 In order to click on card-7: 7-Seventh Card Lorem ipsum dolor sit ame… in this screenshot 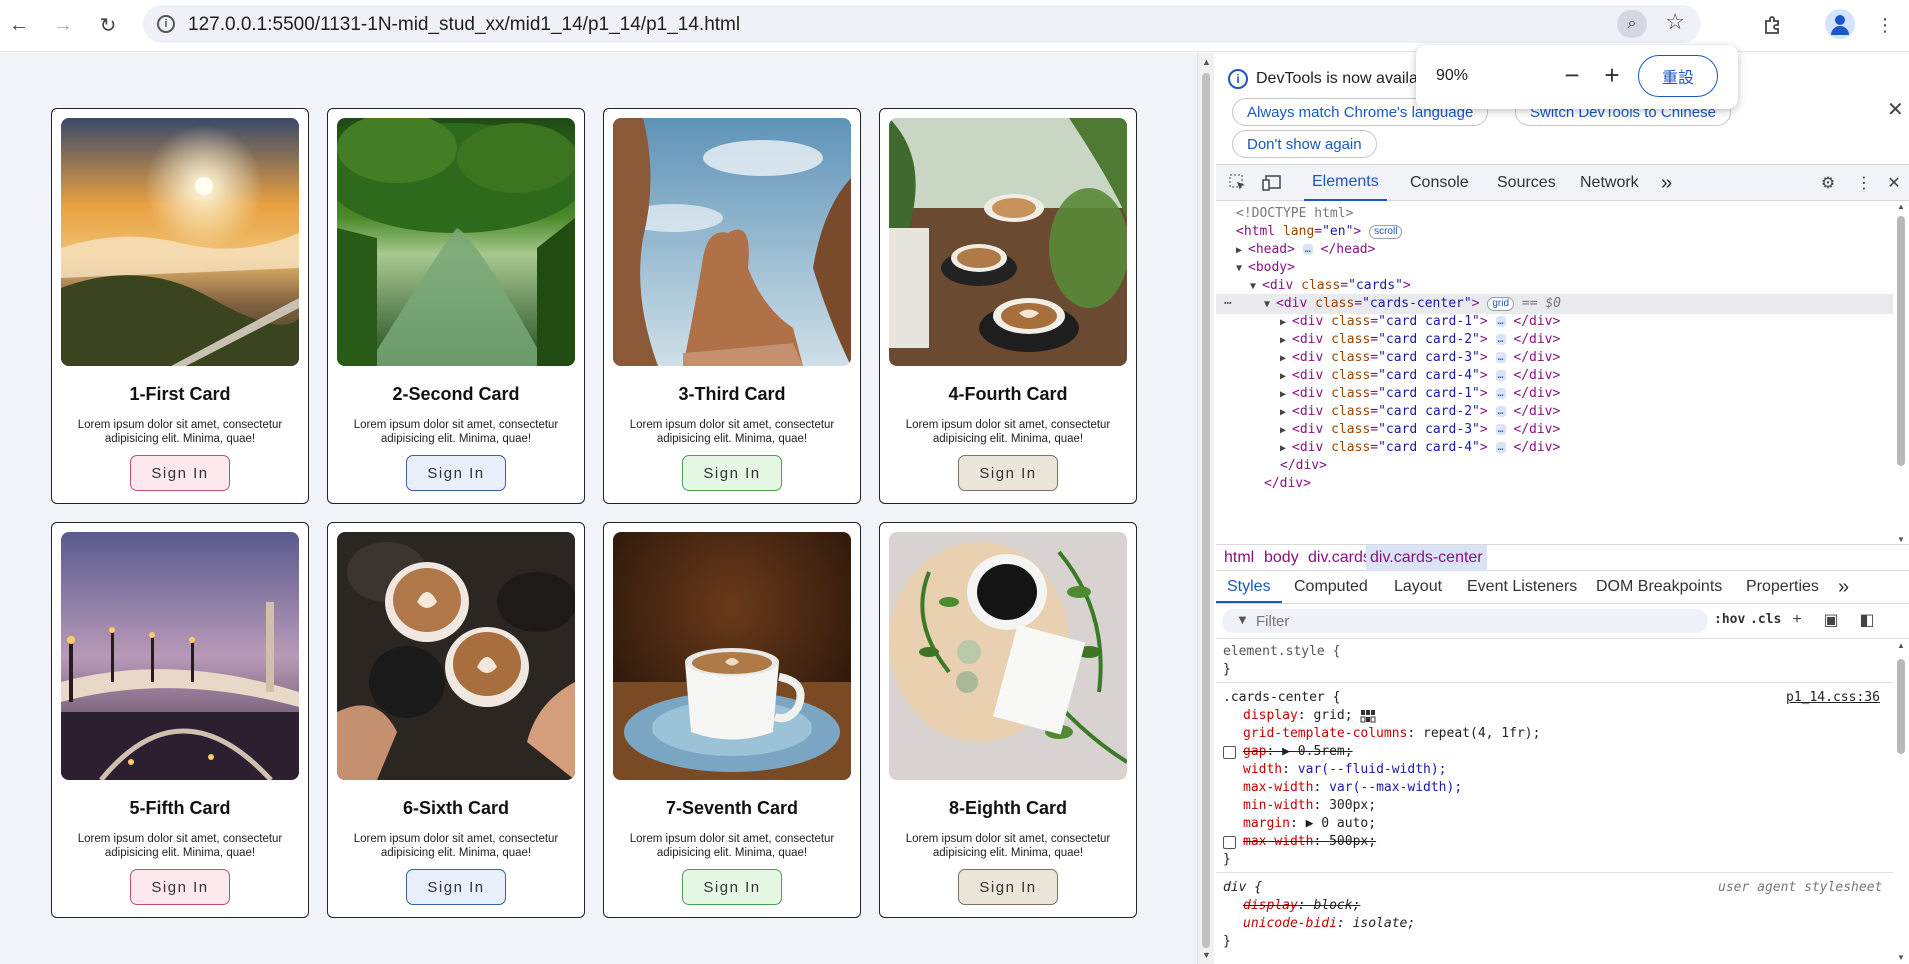, I will do `click(732, 720)`.